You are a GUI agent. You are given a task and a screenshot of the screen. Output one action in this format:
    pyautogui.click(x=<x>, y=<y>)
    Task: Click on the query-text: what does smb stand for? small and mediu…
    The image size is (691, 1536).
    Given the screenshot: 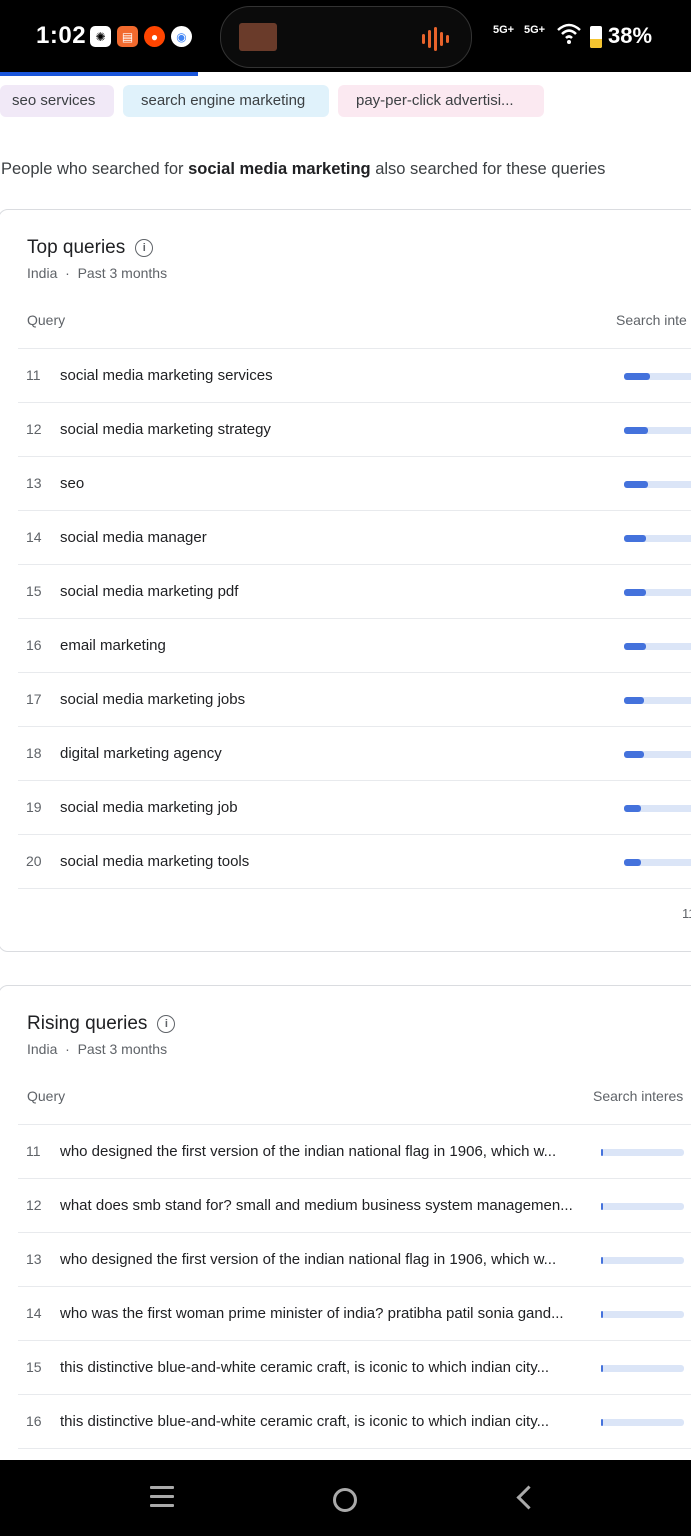 What is the action you would take?
    pyautogui.click(x=316, y=1205)
    